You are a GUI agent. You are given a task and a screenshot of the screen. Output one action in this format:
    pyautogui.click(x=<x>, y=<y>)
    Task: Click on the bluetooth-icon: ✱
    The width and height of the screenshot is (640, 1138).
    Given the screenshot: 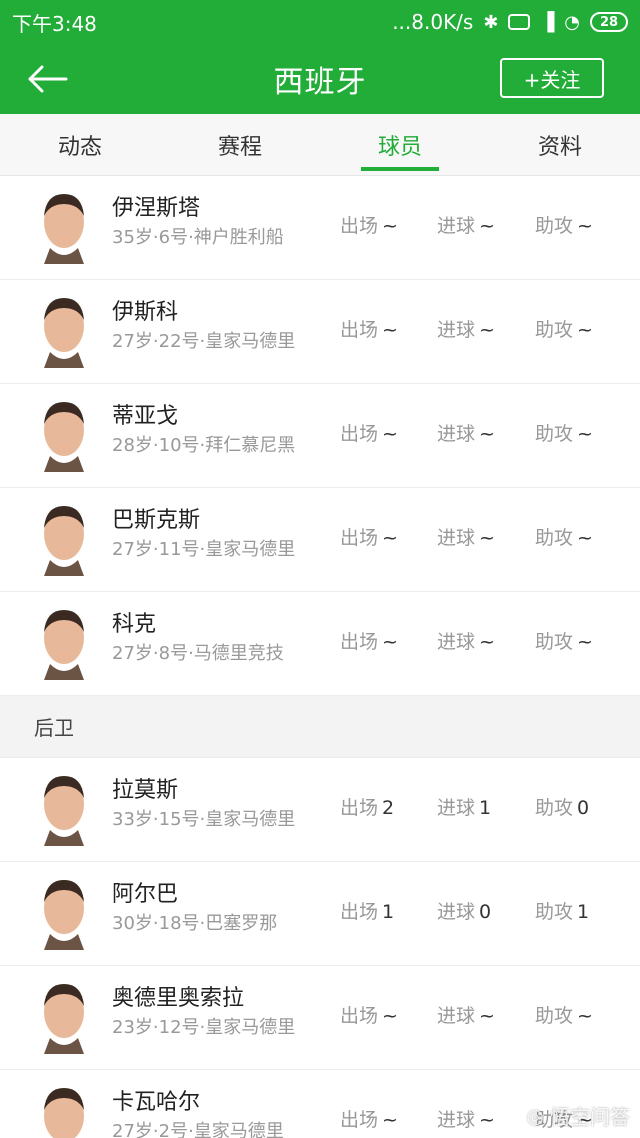 What is the action you would take?
    pyautogui.click(x=491, y=22)
    